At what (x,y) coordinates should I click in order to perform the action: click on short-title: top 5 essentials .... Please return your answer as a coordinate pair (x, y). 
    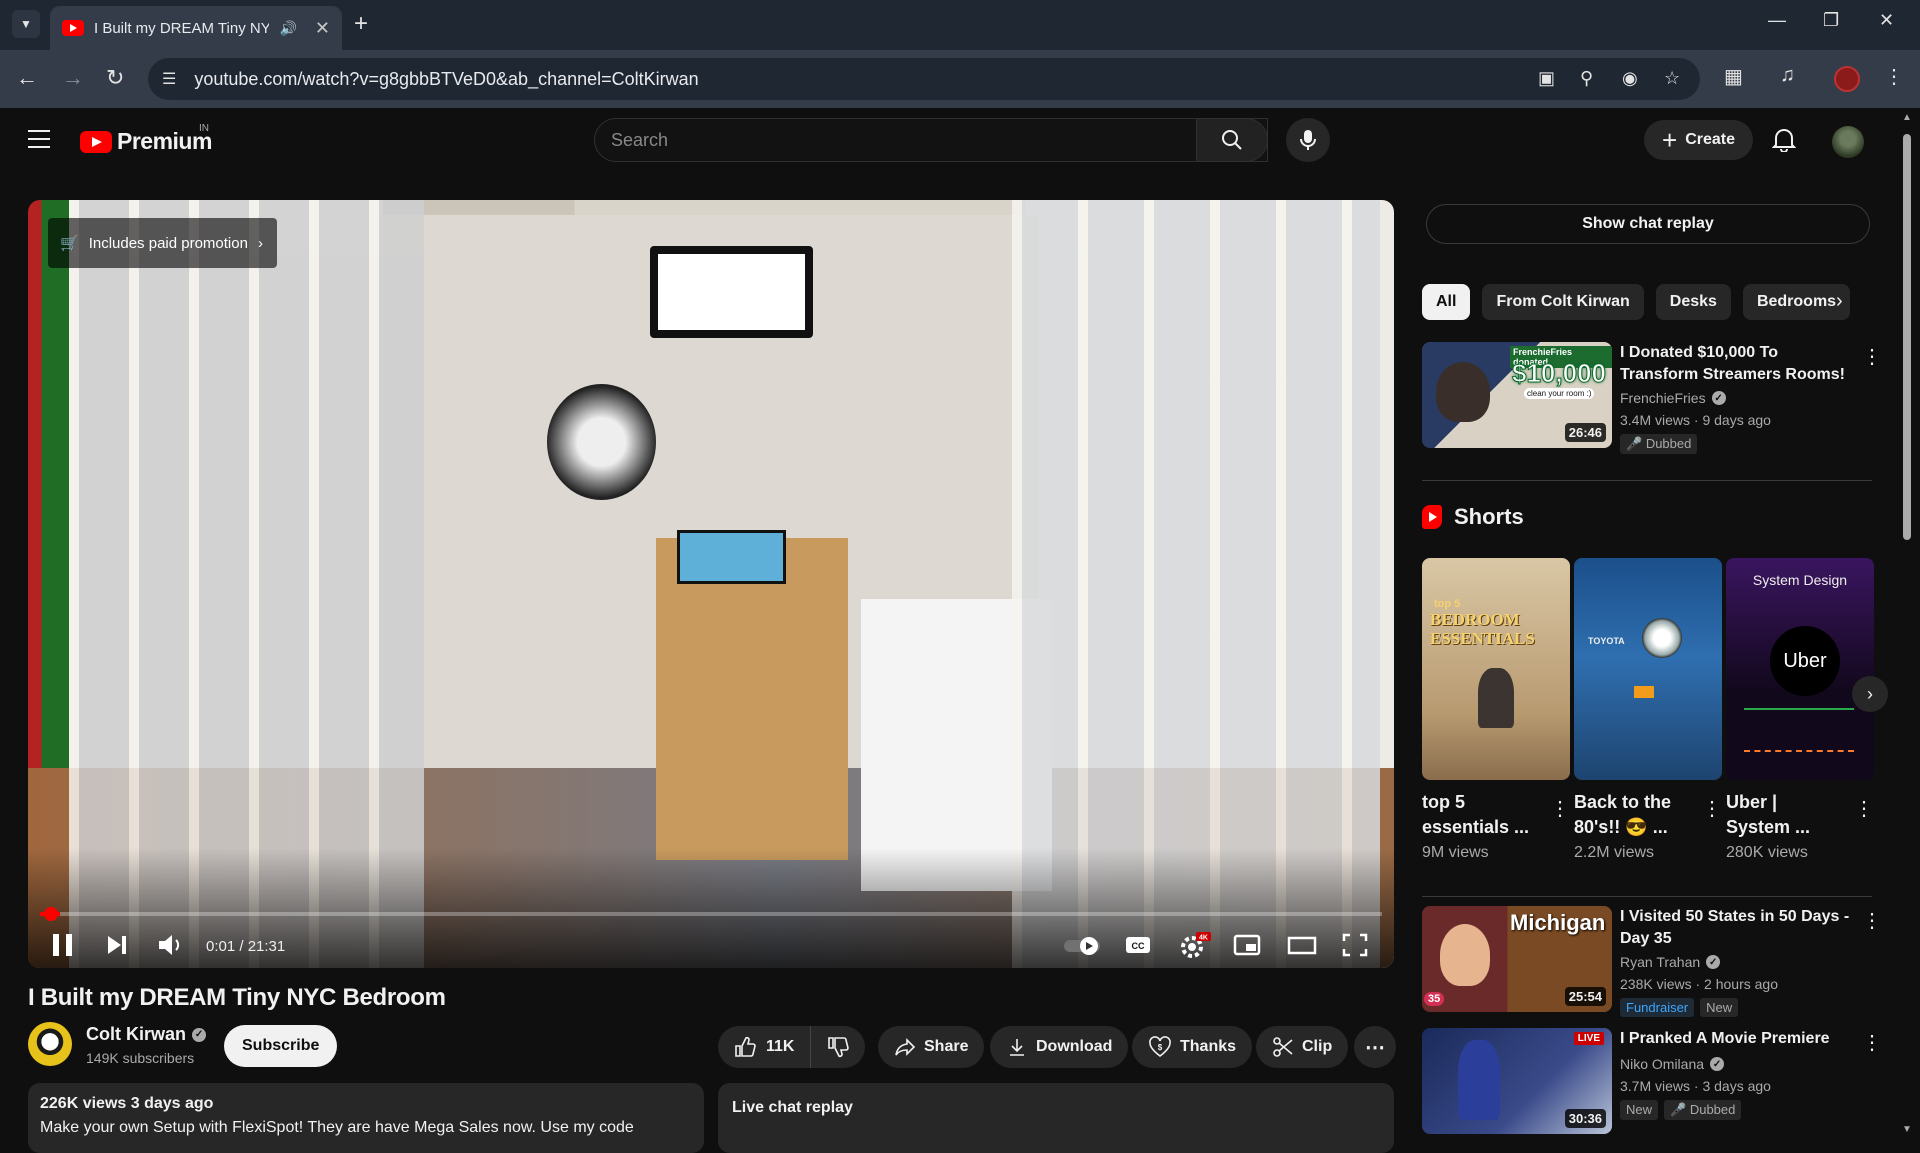
    Looking at the image, I should click on (1482, 815).